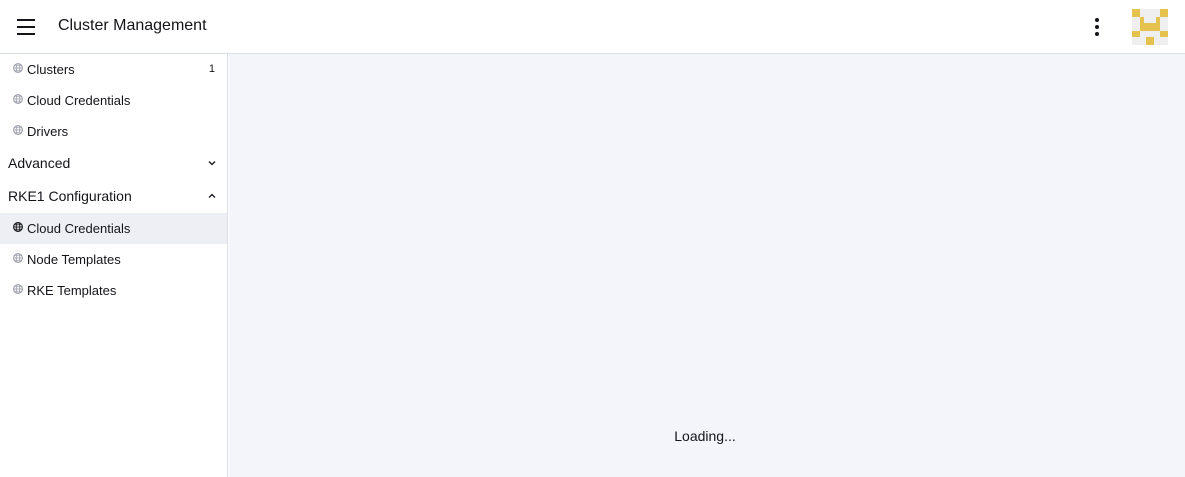 This screenshot has height=477, width=1185. Describe the element at coordinates (26, 20) in the screenshot. I see `hamburger-menu-icon` at that location.